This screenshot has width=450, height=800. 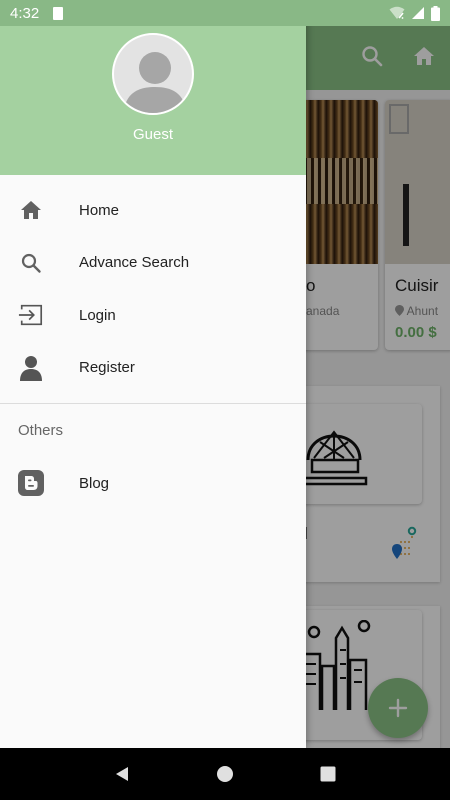 I want to click on home-circle-icon, so click(x=225, y=774).